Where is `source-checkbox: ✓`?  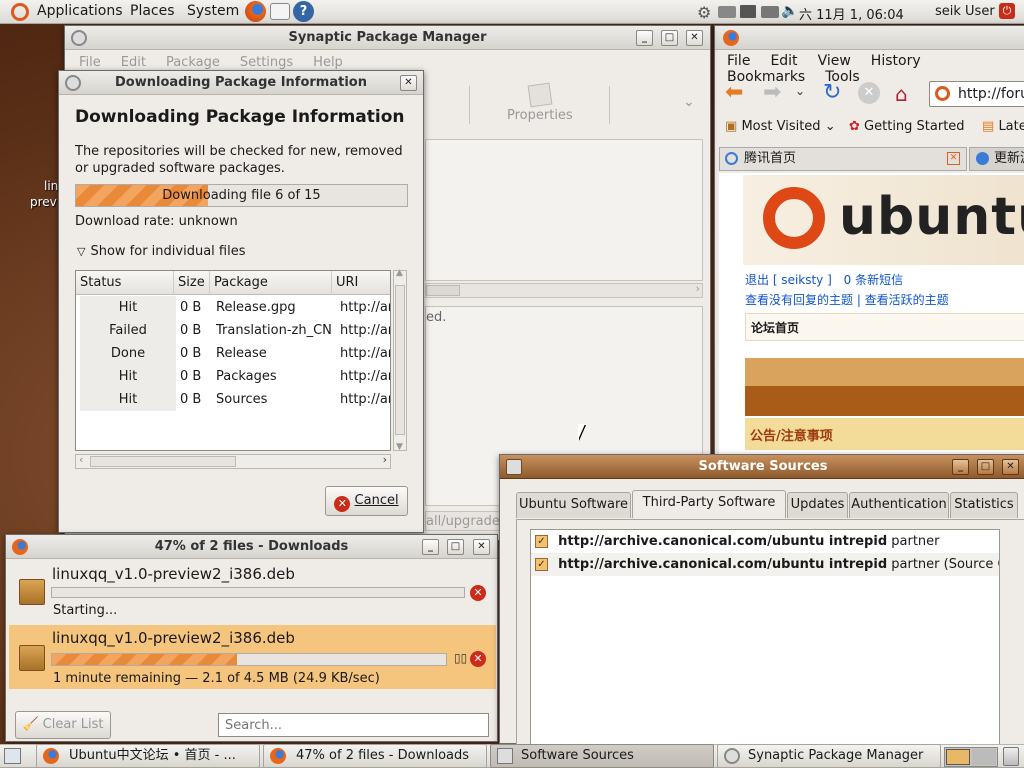
source-checkbox: ✓ is located at coordinates (541, 541).